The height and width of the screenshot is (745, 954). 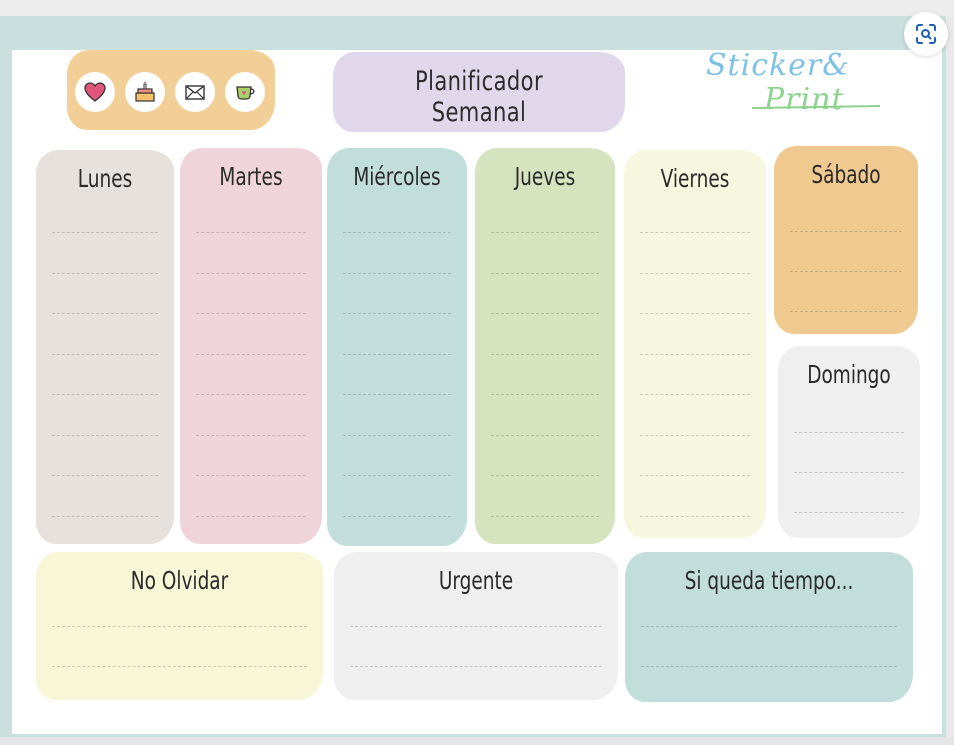 What do you see at coordinates (846, 240) in the screenshot?
I see `day-column-6: Sábado` at bounding box center [846, 240].